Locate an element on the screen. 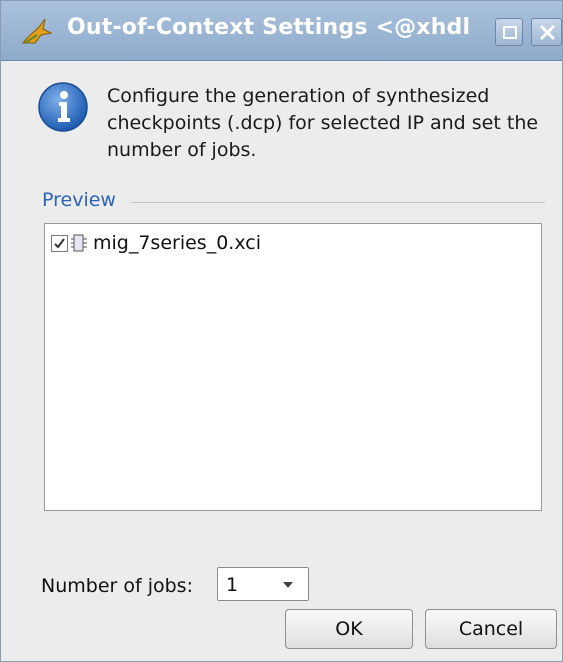 Image resolution: width=563 pixels, height=662 pixels. close-button is located at coordinates (546, 32).